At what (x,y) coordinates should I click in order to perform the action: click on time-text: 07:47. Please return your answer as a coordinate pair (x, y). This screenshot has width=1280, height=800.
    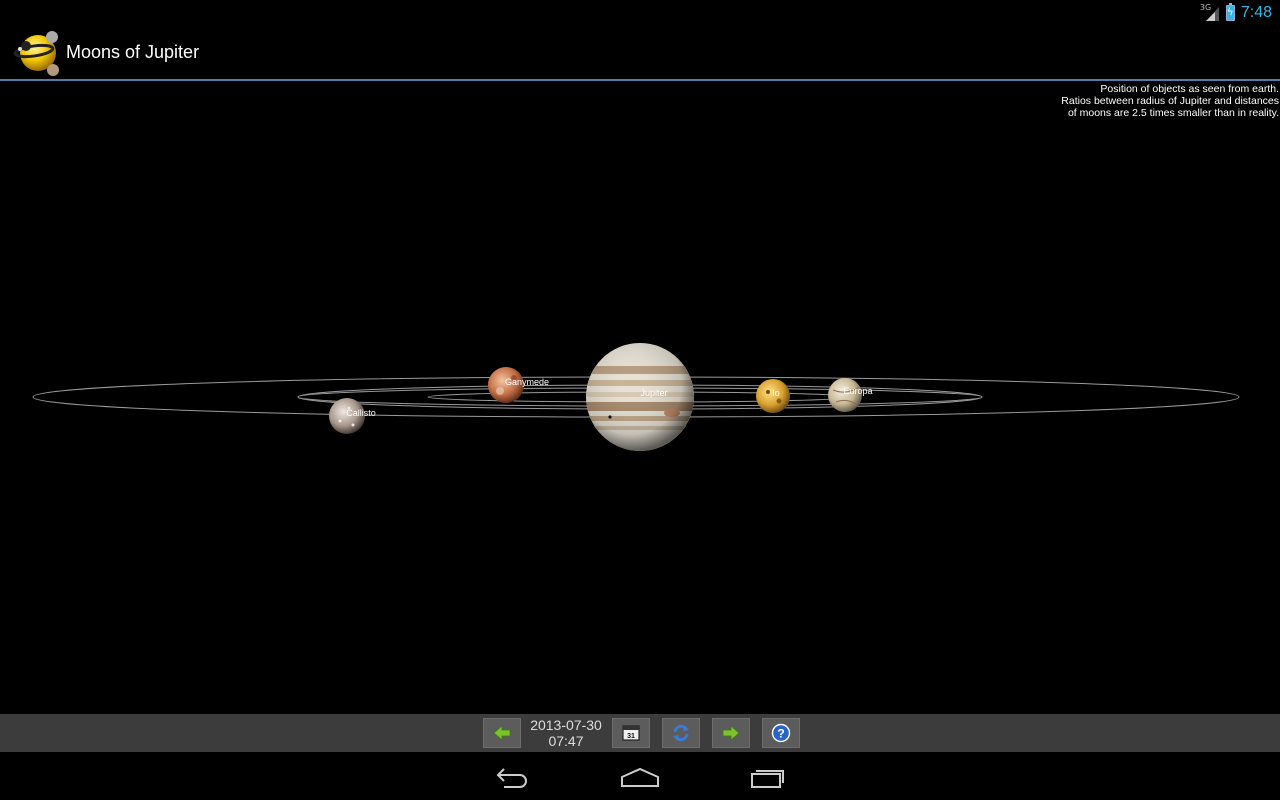
    Looking at the image, I should click on (566, 741).